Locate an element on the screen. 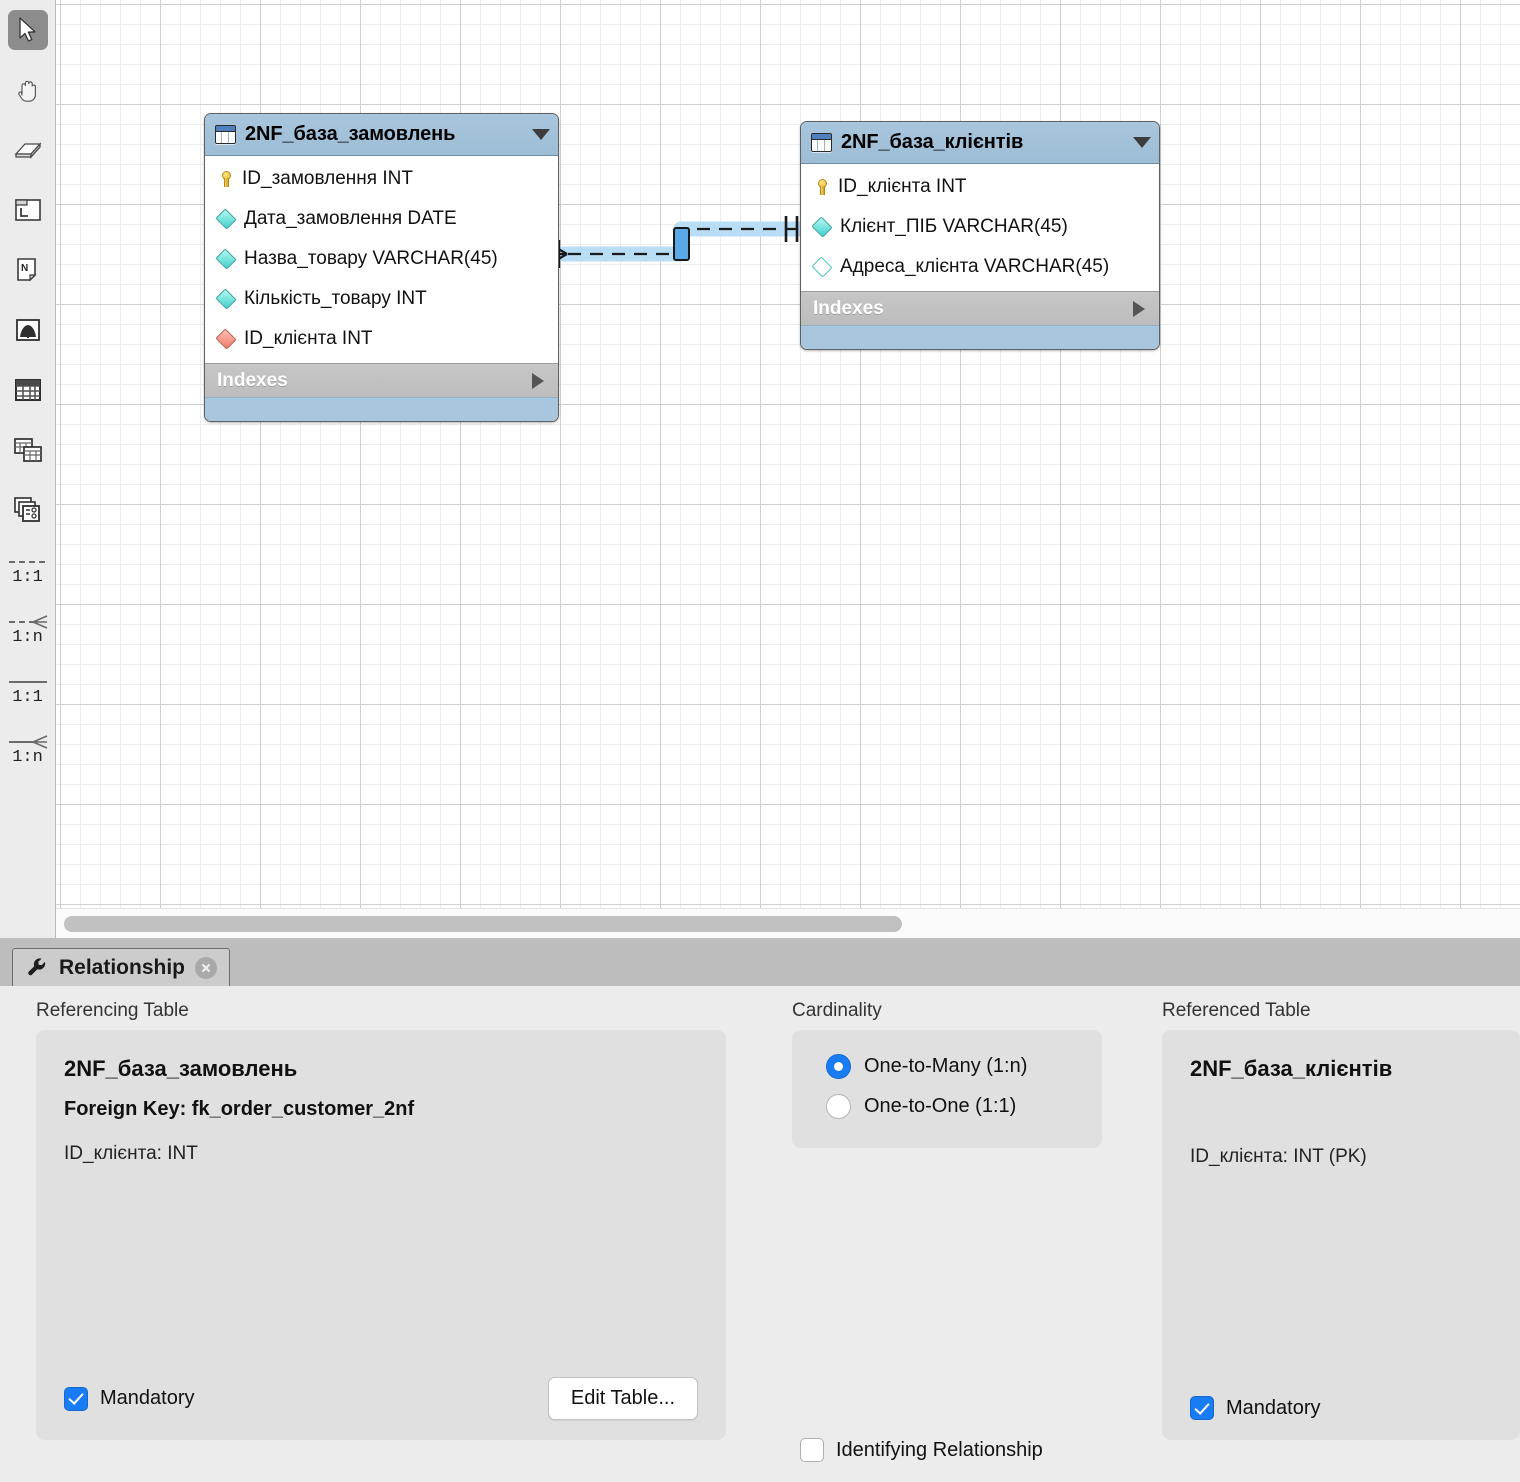 The image size is (1520, 1482). hand-icon is located at coordinates (26, 91).